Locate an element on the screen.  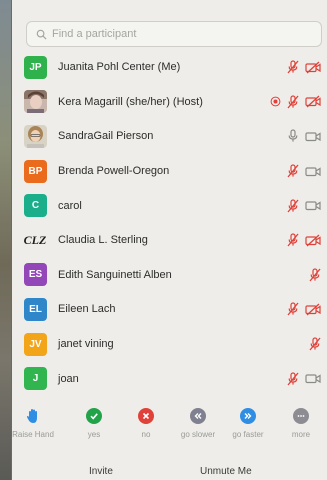
x-icon is located at coordinates (146, 416).